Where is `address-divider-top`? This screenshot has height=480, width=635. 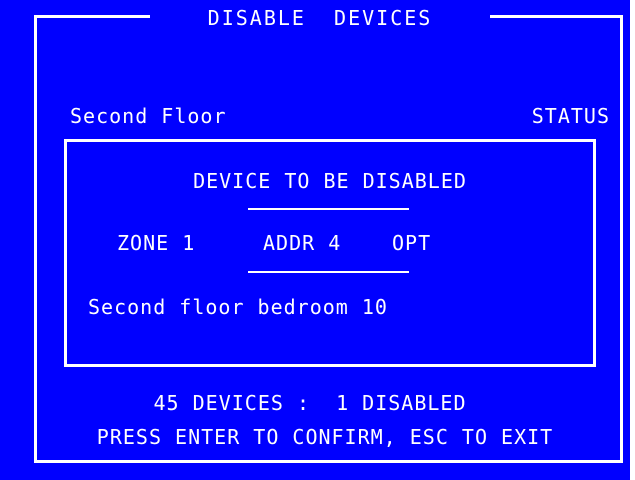
address-divider-top is located at coordinates (328, 209).